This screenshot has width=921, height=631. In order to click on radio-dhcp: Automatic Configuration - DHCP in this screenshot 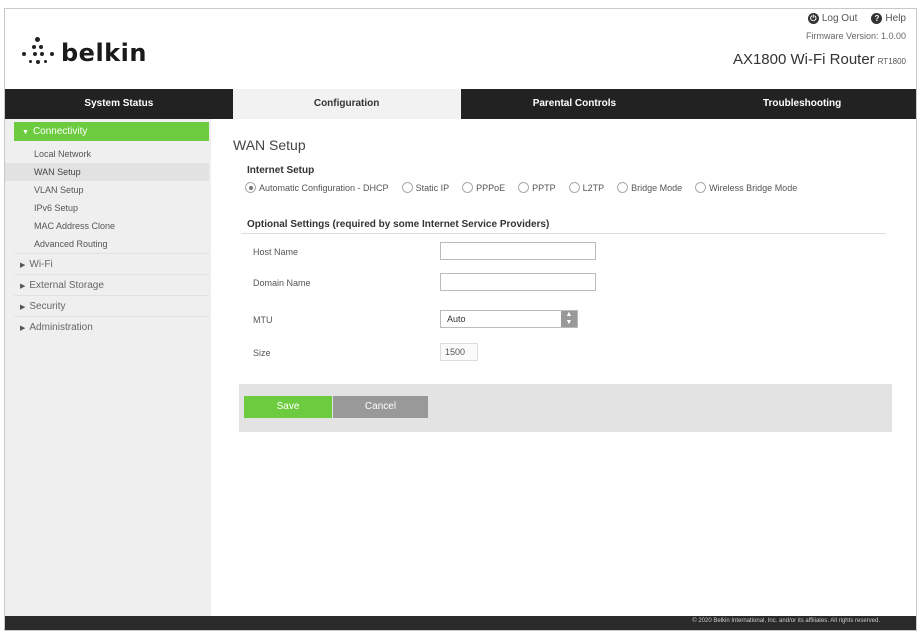, I will do `click(317, 187)`.